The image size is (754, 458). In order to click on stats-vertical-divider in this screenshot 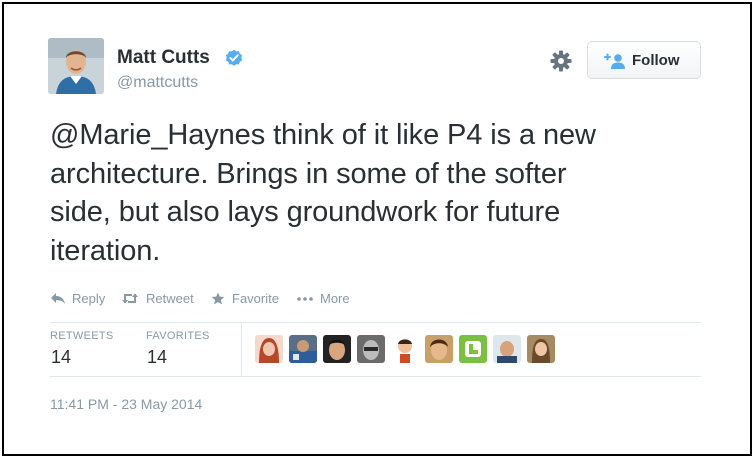, I will do `click(241, 350)`.